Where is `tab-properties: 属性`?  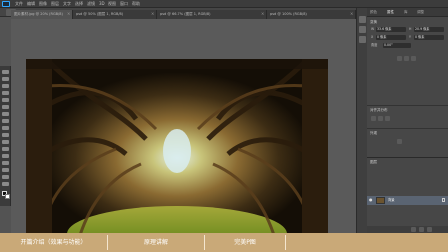
tab-properties: 属性 is located at coordinates (390, 12).